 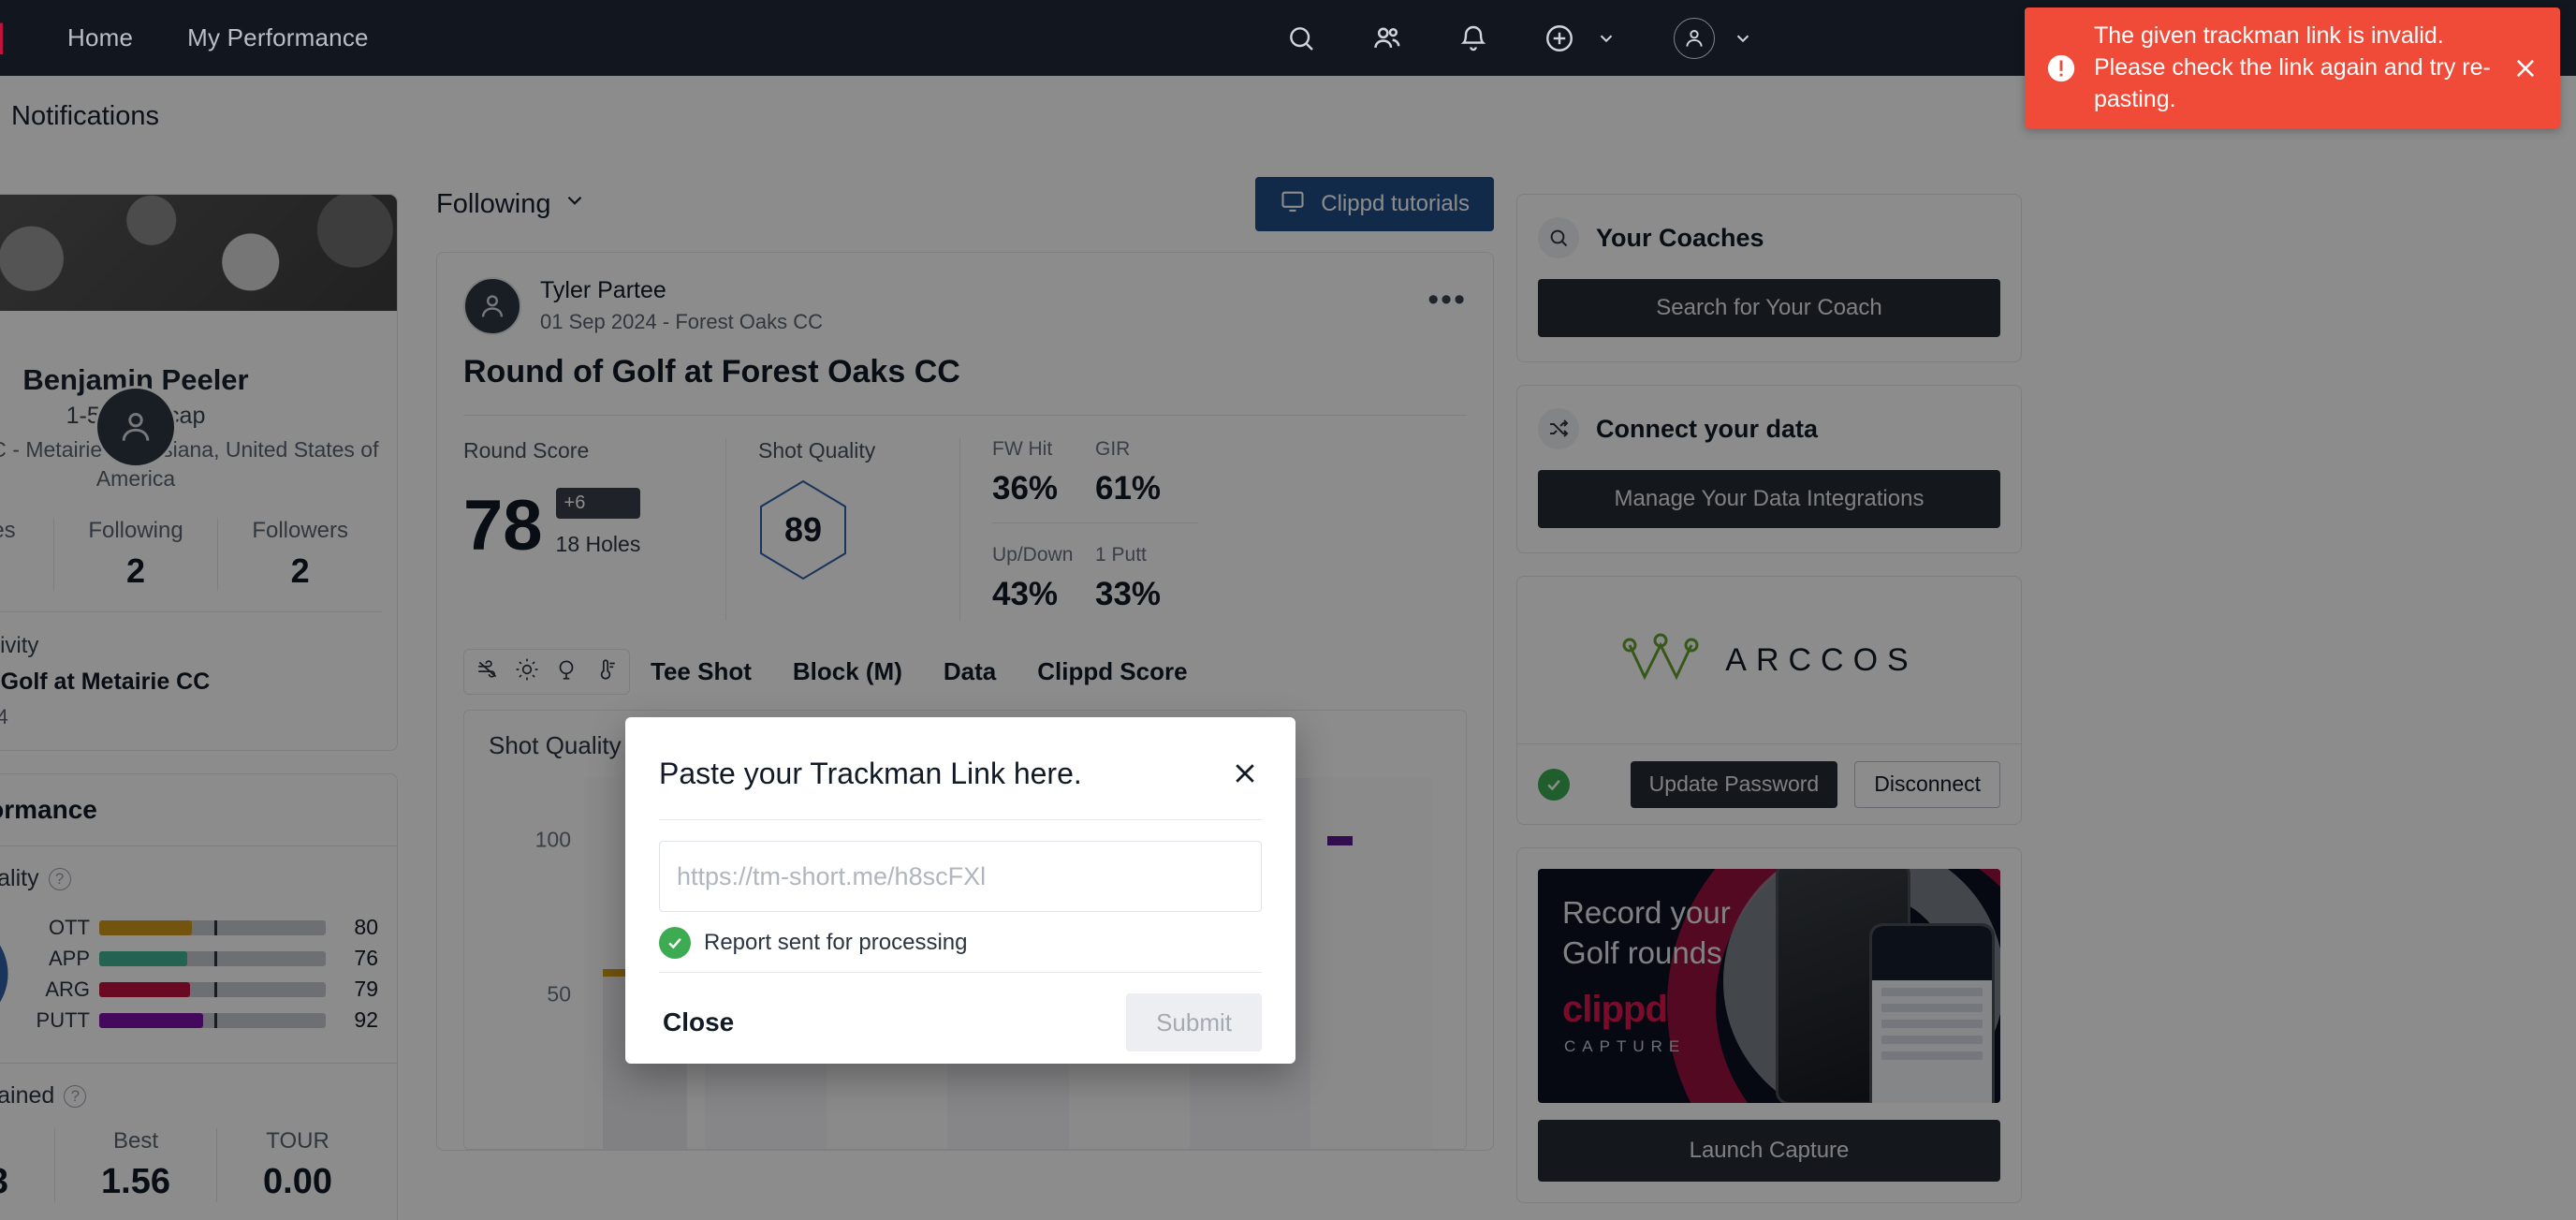 I want to click on modal-close-button: Close, so click(x=698, y=1022).